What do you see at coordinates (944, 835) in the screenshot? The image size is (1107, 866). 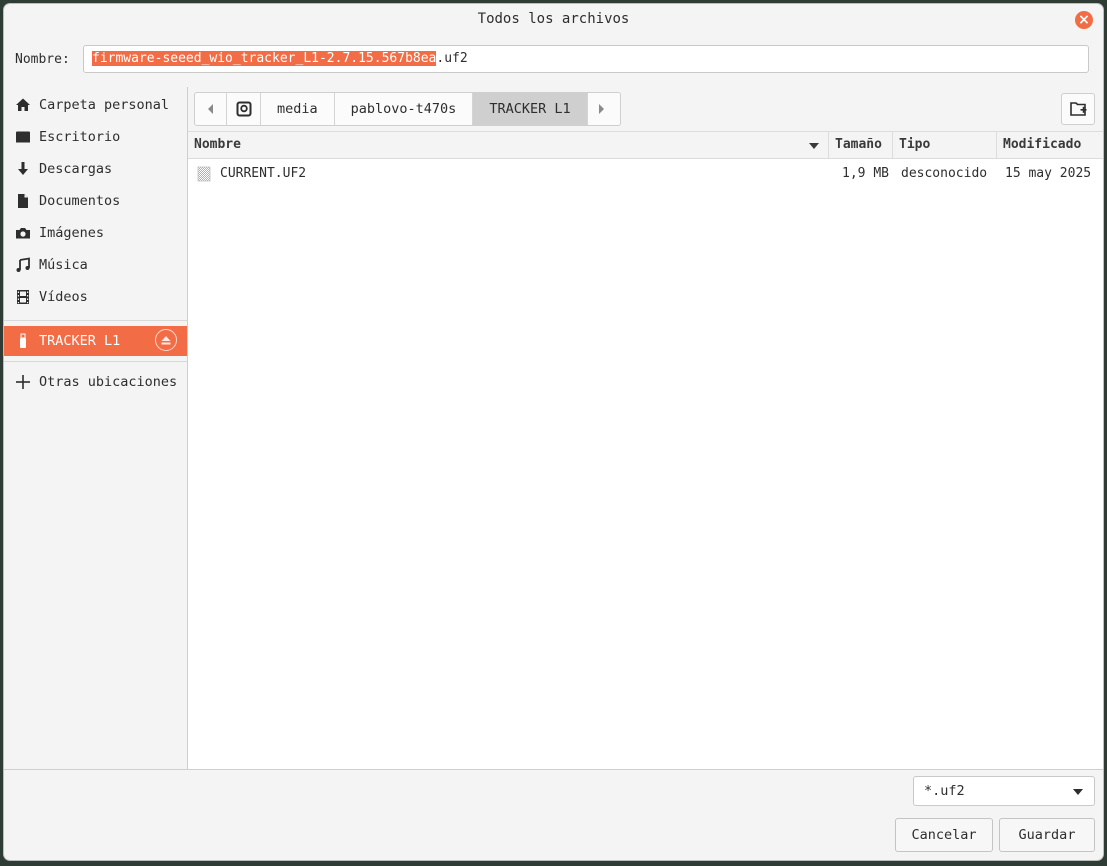 I see `cancel-button: Cancelar` at bounding box center [944, 835].